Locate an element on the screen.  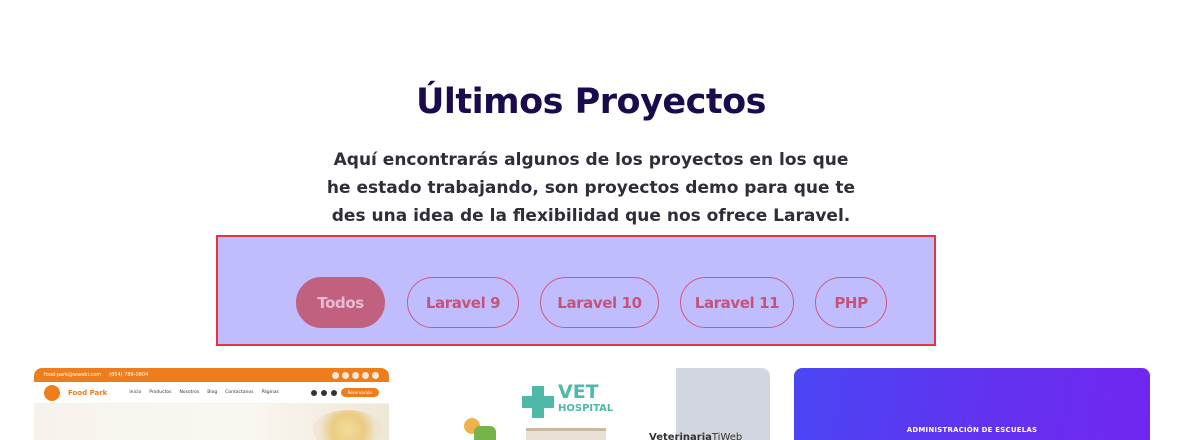
vet-caption-main: Veterinaria is located at coordinates (680, 436).